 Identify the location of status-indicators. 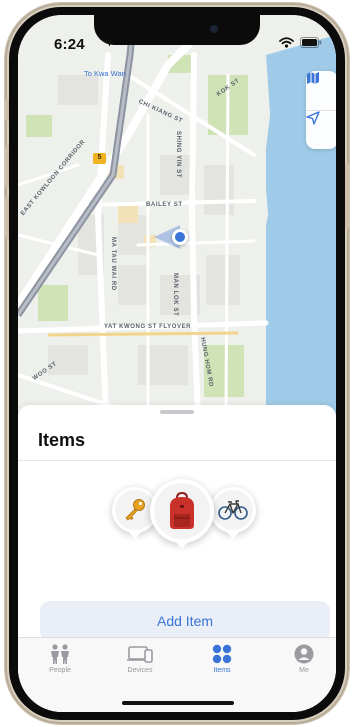
(300, 42).